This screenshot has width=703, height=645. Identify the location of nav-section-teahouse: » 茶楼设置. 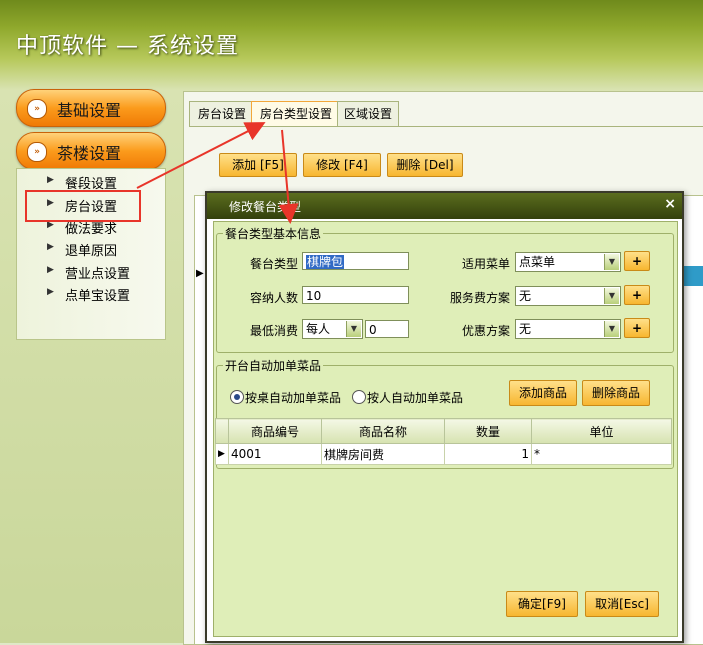
(91, 151).